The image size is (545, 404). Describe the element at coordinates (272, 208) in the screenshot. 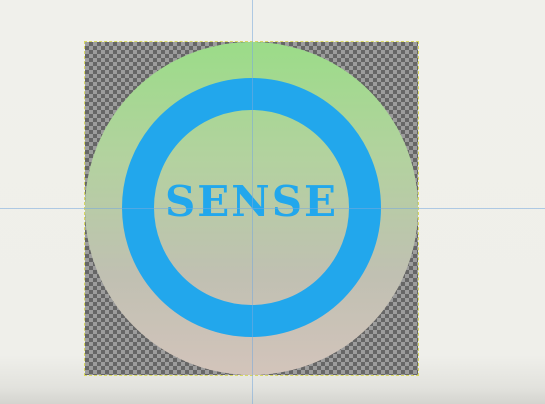

I see `horizontal-guide` at that location.